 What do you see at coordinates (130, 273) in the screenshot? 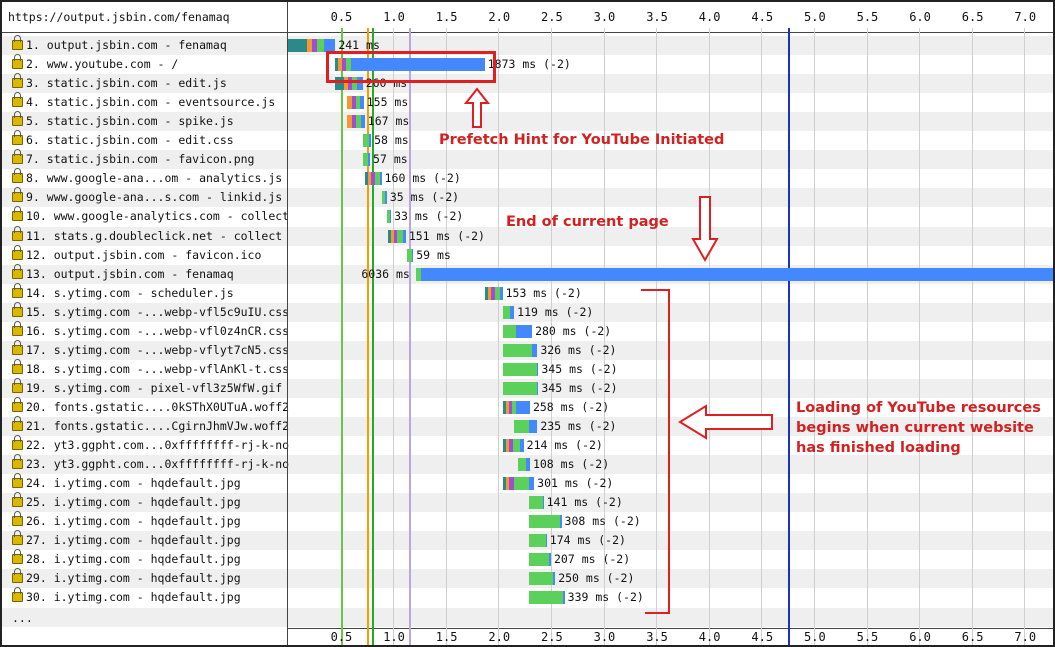
I see `request-name: 13. output.jsbin.com - fenamaq` at bounding box center [130, 273].